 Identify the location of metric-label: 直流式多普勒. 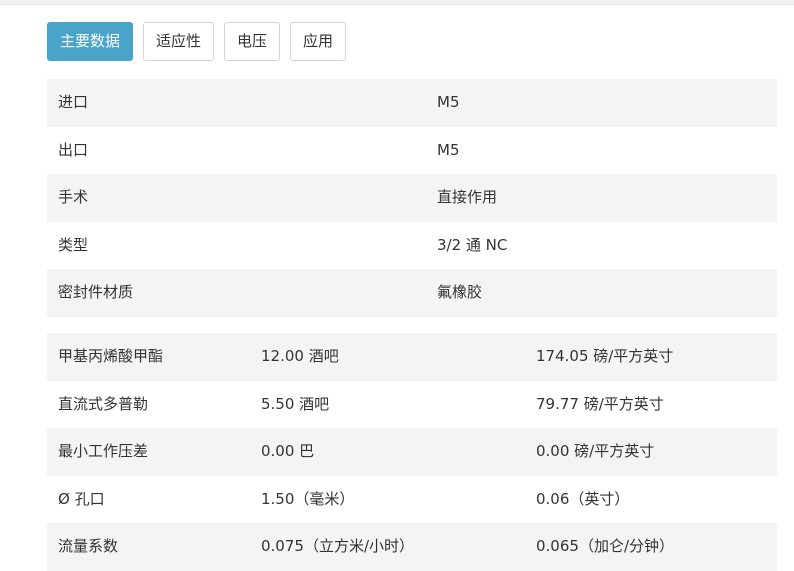
(103, 403).